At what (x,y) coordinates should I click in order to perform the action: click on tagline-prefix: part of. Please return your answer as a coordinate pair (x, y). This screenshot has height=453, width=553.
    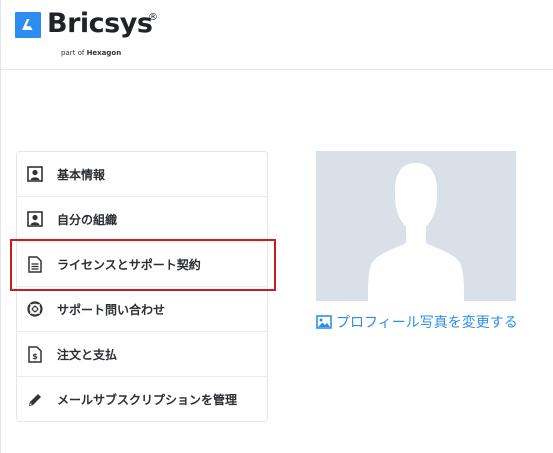
    Looking at the image, I should click on (73, 53).